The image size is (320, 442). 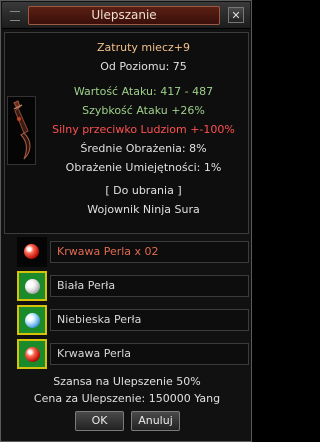 I want to click on sword-icon, so click(x=22, y=130).